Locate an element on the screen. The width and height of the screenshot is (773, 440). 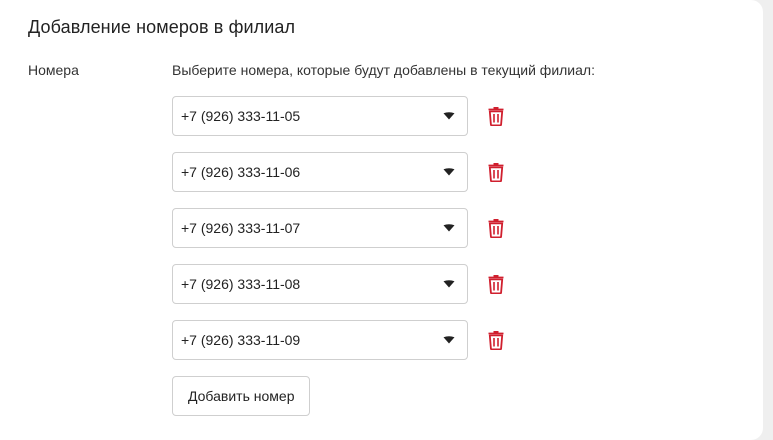
number-row: +7 (926) 333-11-06 is located at coordinates (338, 172).